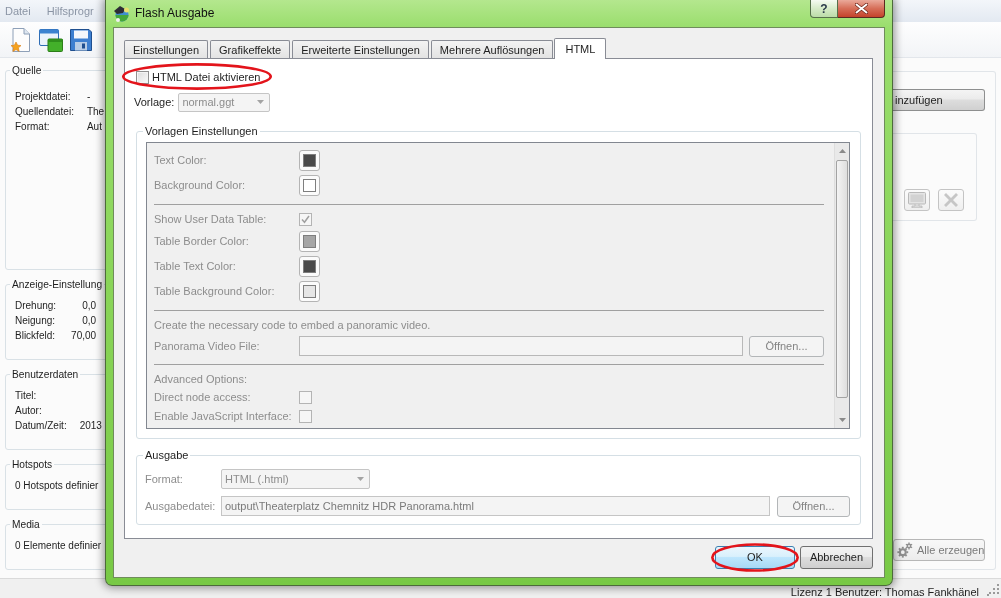 Image resolution: width=1001 pixels, height=598 pixels. I want to click on tab: Grafikeffekte, so click(250, 49).